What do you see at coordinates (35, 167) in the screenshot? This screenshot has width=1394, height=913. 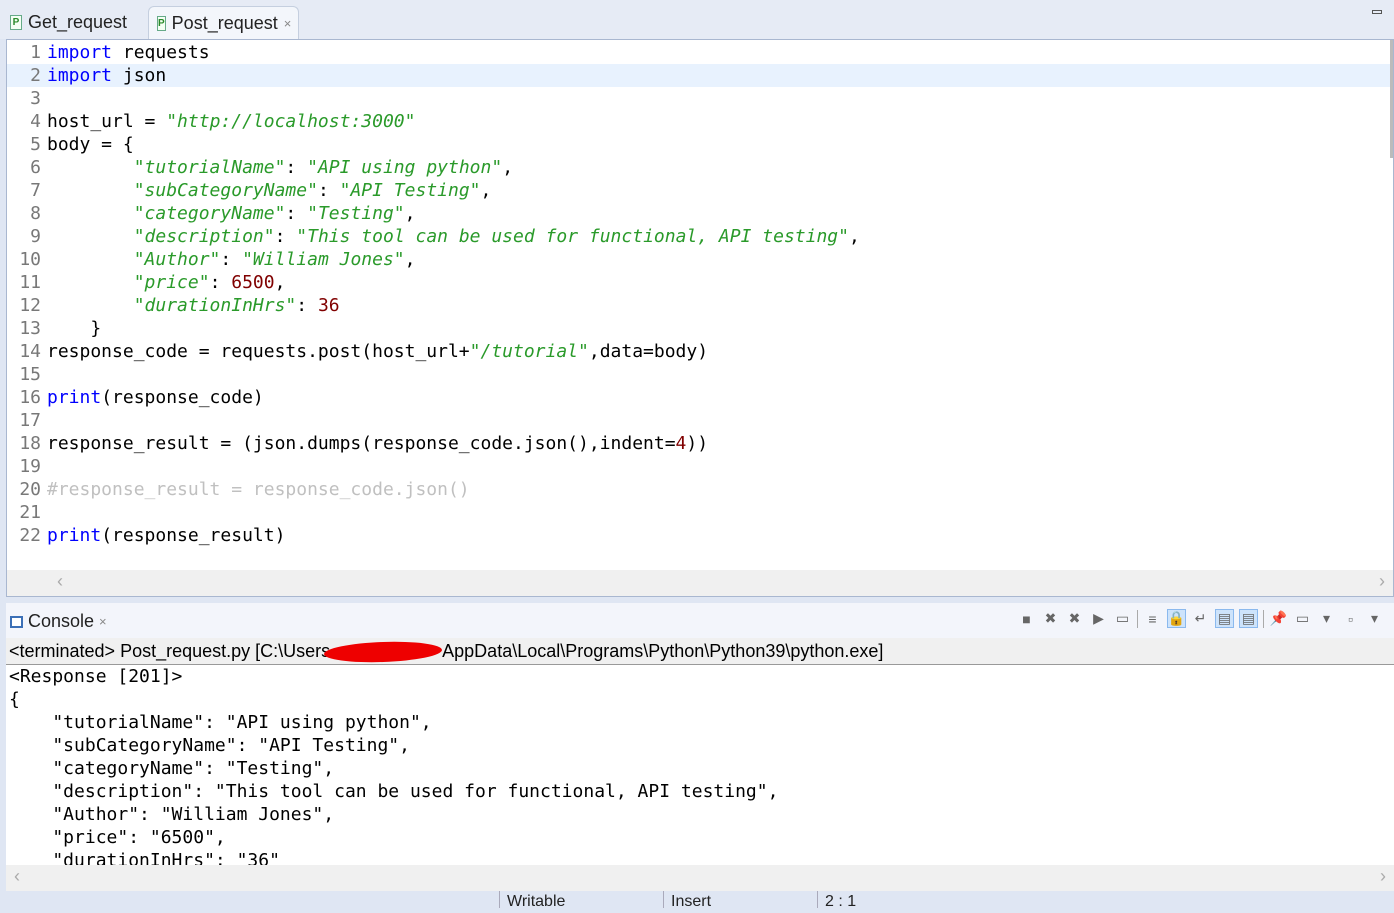 I see `line-number: 6` at bounding box center [35, 167].